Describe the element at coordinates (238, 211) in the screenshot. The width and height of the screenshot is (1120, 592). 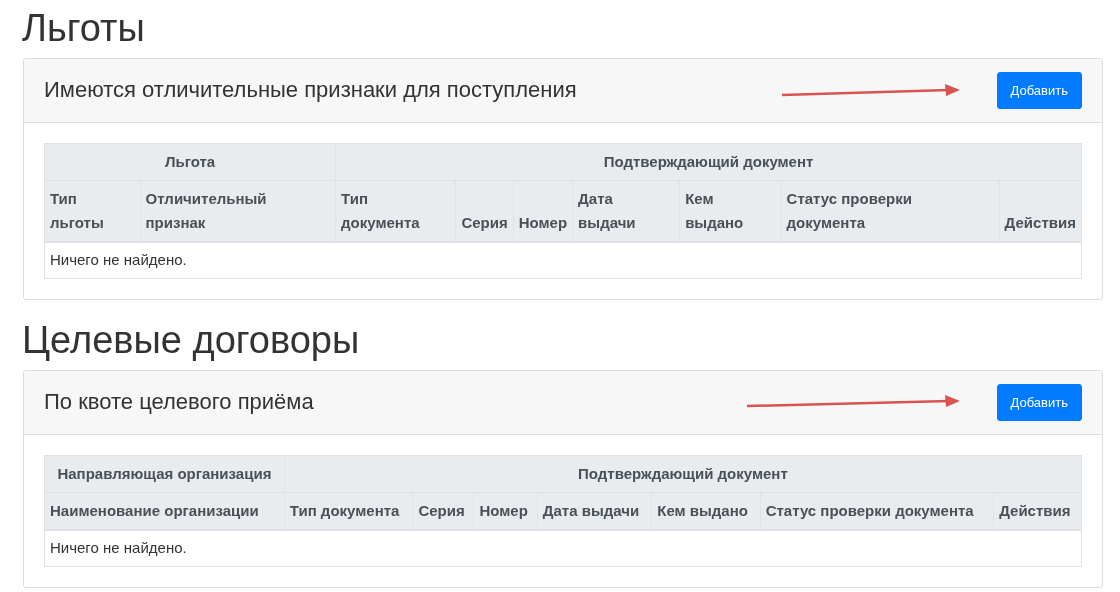
I see `column-header: Отличительный признак` at that location.